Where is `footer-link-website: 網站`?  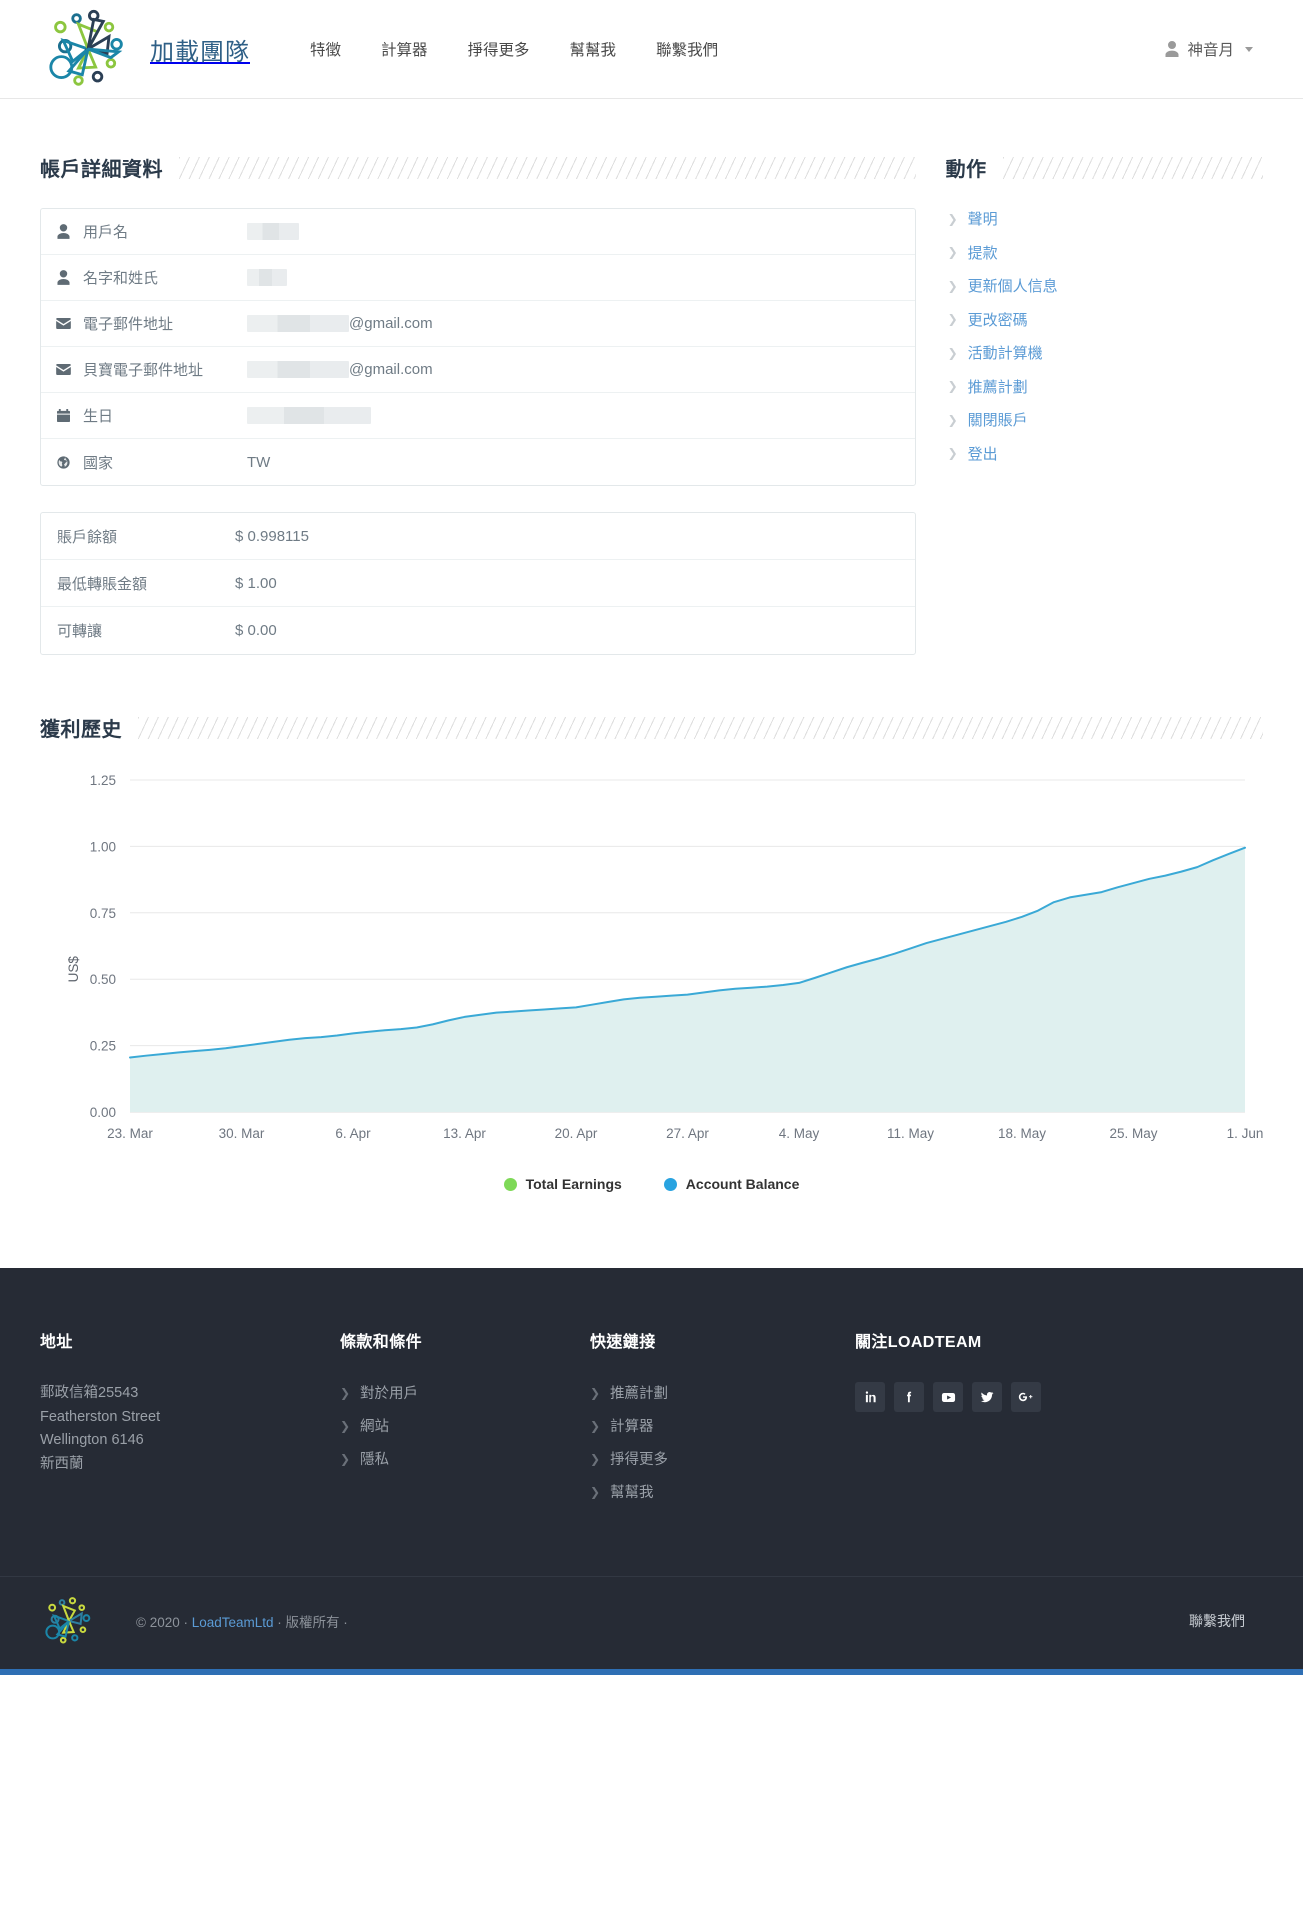 footer-link-website: 網站 is located at coordinates (374, 1425).